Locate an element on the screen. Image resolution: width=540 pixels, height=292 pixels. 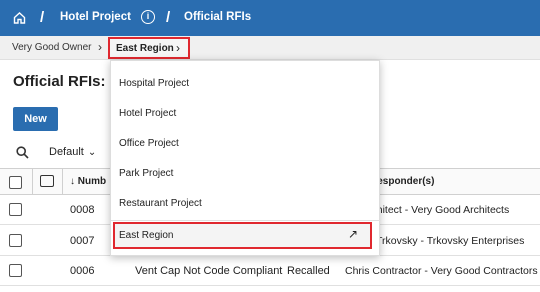
project-name-link: Hotel Project is located at coordinates (95, 17).